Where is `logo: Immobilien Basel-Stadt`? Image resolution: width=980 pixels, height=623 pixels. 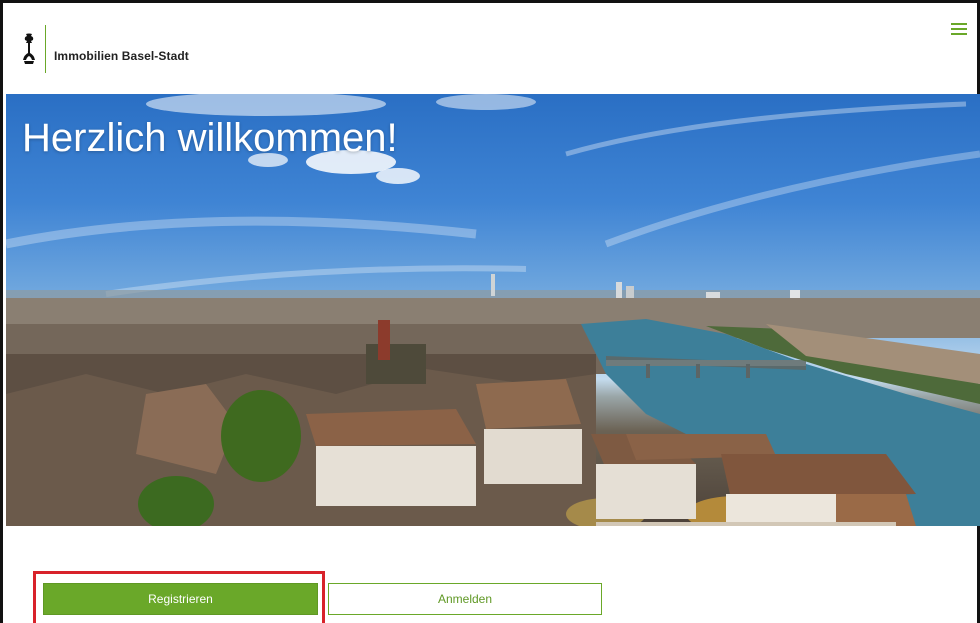
logo: Immobilien Basel-Stadt is located at coordinates (105, 49).